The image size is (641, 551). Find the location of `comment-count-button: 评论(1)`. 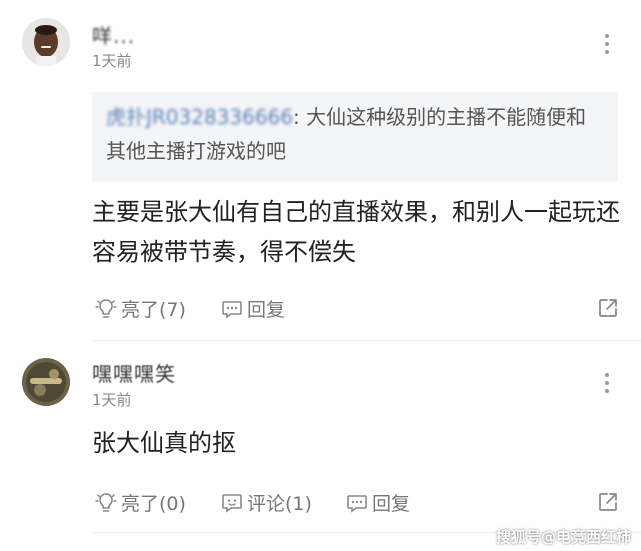

comment-count-button: 评论(1) is located at coordinates (266, 502).